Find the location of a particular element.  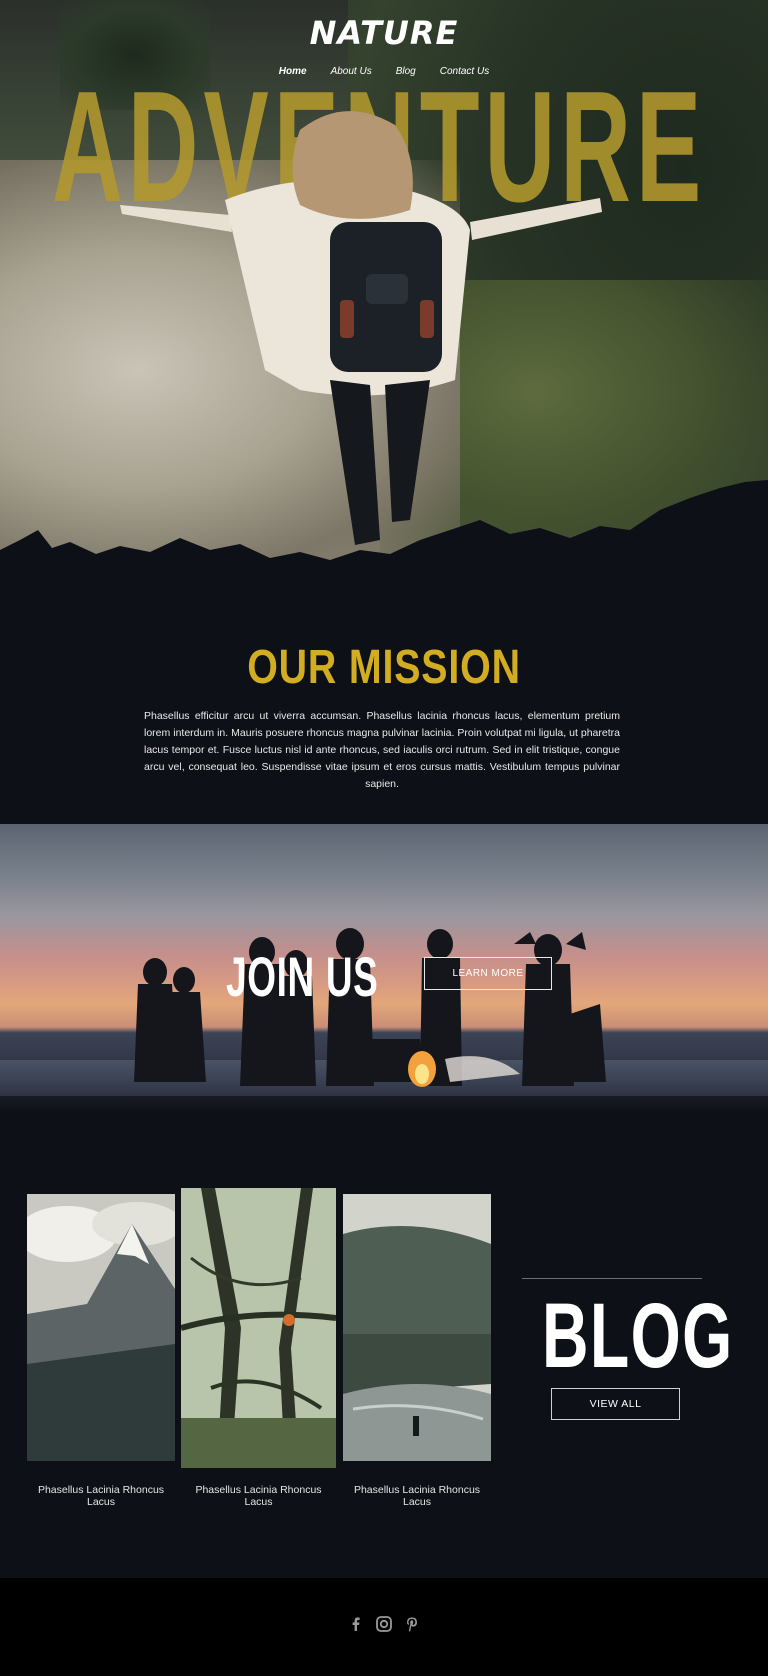

mission-title: OUR MISSION is located at coordinates (384, 667).